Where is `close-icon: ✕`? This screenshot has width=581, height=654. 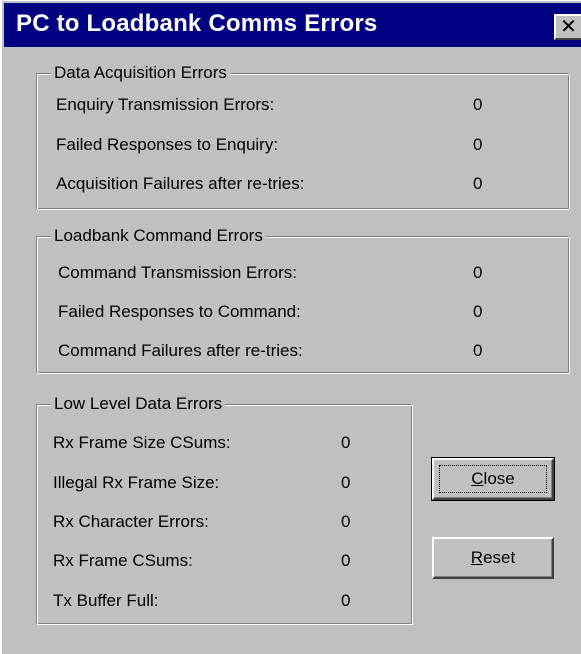
close-icon: ✕ is located at coordinates (567, 27).